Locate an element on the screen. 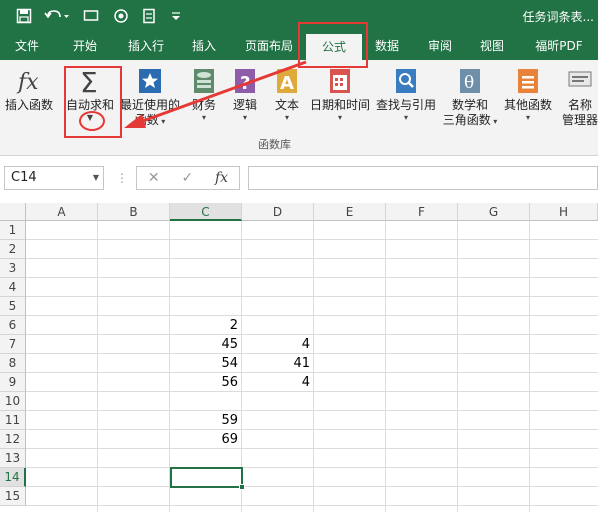 The height and width of the screenshot is (512, 598). row-header-14: 14 is located at coordinates (13, 477).